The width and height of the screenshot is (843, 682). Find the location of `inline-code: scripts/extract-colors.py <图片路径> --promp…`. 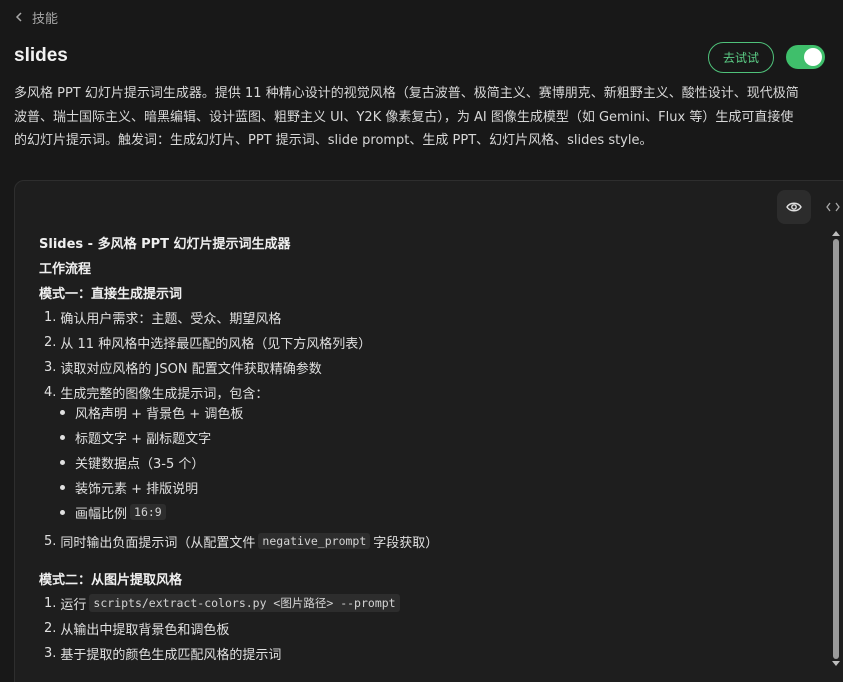

inline-code: scripts/extract-colors.py <图片路径> --promp… is located at coordinates (244, 603).